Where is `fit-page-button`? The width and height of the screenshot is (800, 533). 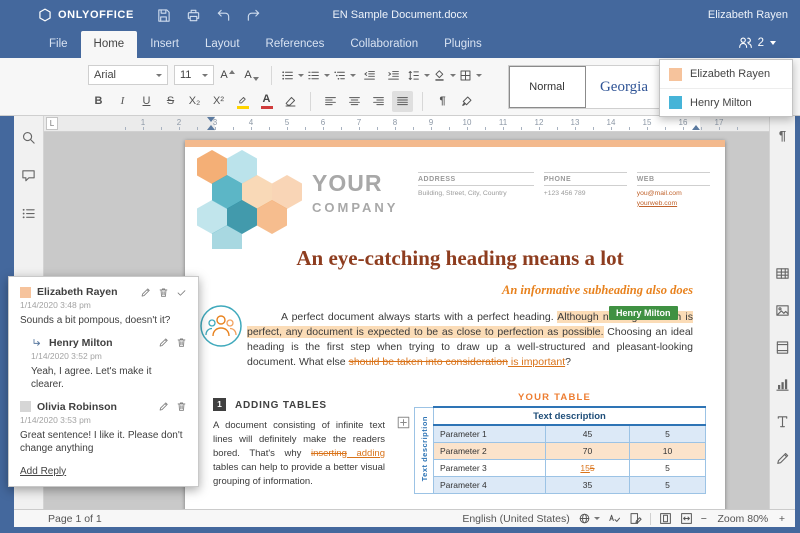
fit-page-button is located at coordinates (665, 518).